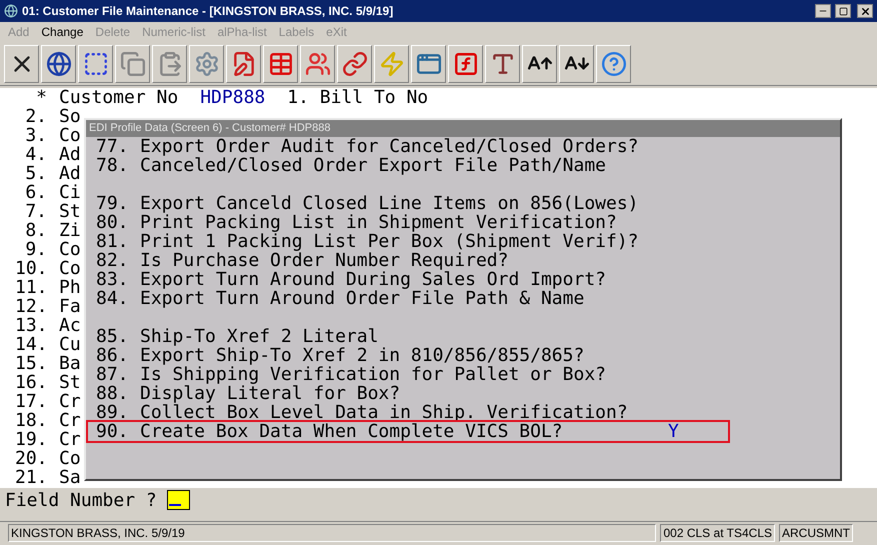 The height and width of the screenshot is (545, 877). I want to click on item-label: Is Purchase Order Number Required?, so click(324, 260).